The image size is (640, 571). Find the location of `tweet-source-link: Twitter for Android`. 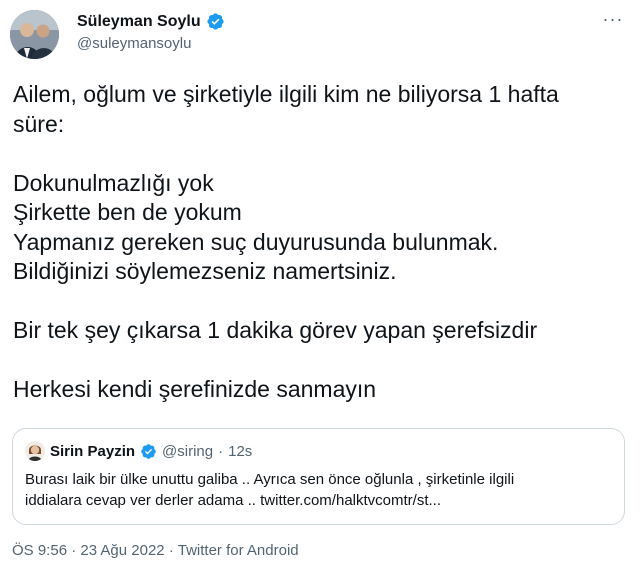

tweet-source-link: Twitter for Android is located at coordinates (238, 550).